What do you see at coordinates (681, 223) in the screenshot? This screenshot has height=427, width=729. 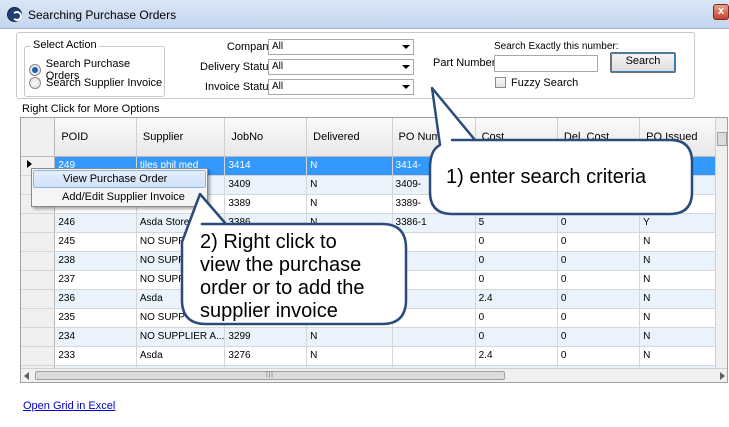 I see `table-cell: Y` at bounding box center [681, 223].